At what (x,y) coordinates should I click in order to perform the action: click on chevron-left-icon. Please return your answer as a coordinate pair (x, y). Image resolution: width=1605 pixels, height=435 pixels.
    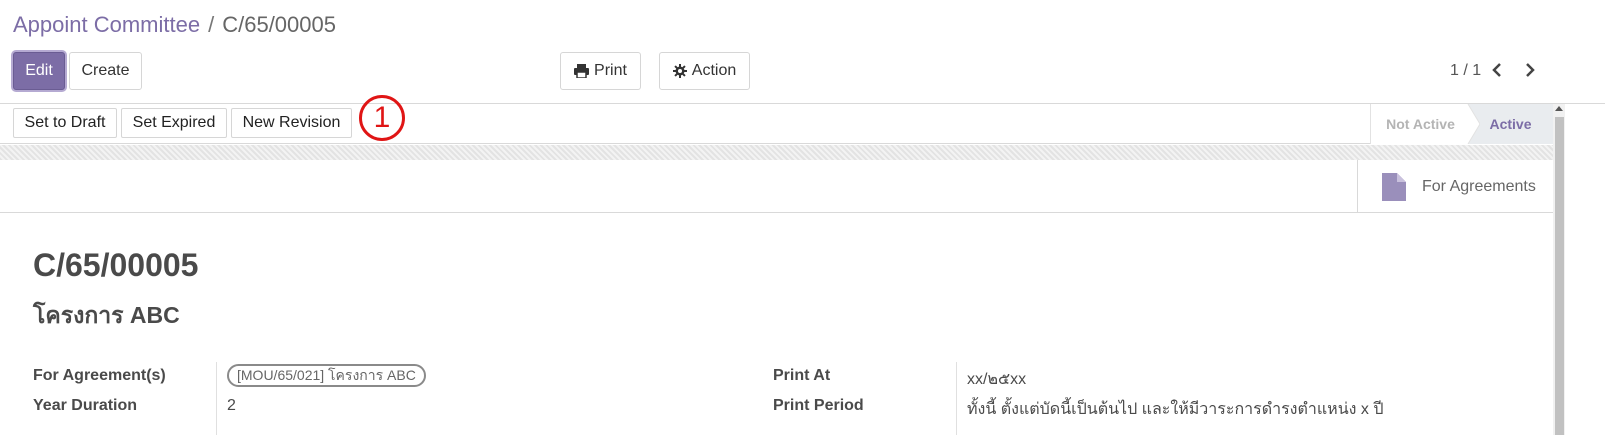
    Looking at the image, I should click on (1496, 70).